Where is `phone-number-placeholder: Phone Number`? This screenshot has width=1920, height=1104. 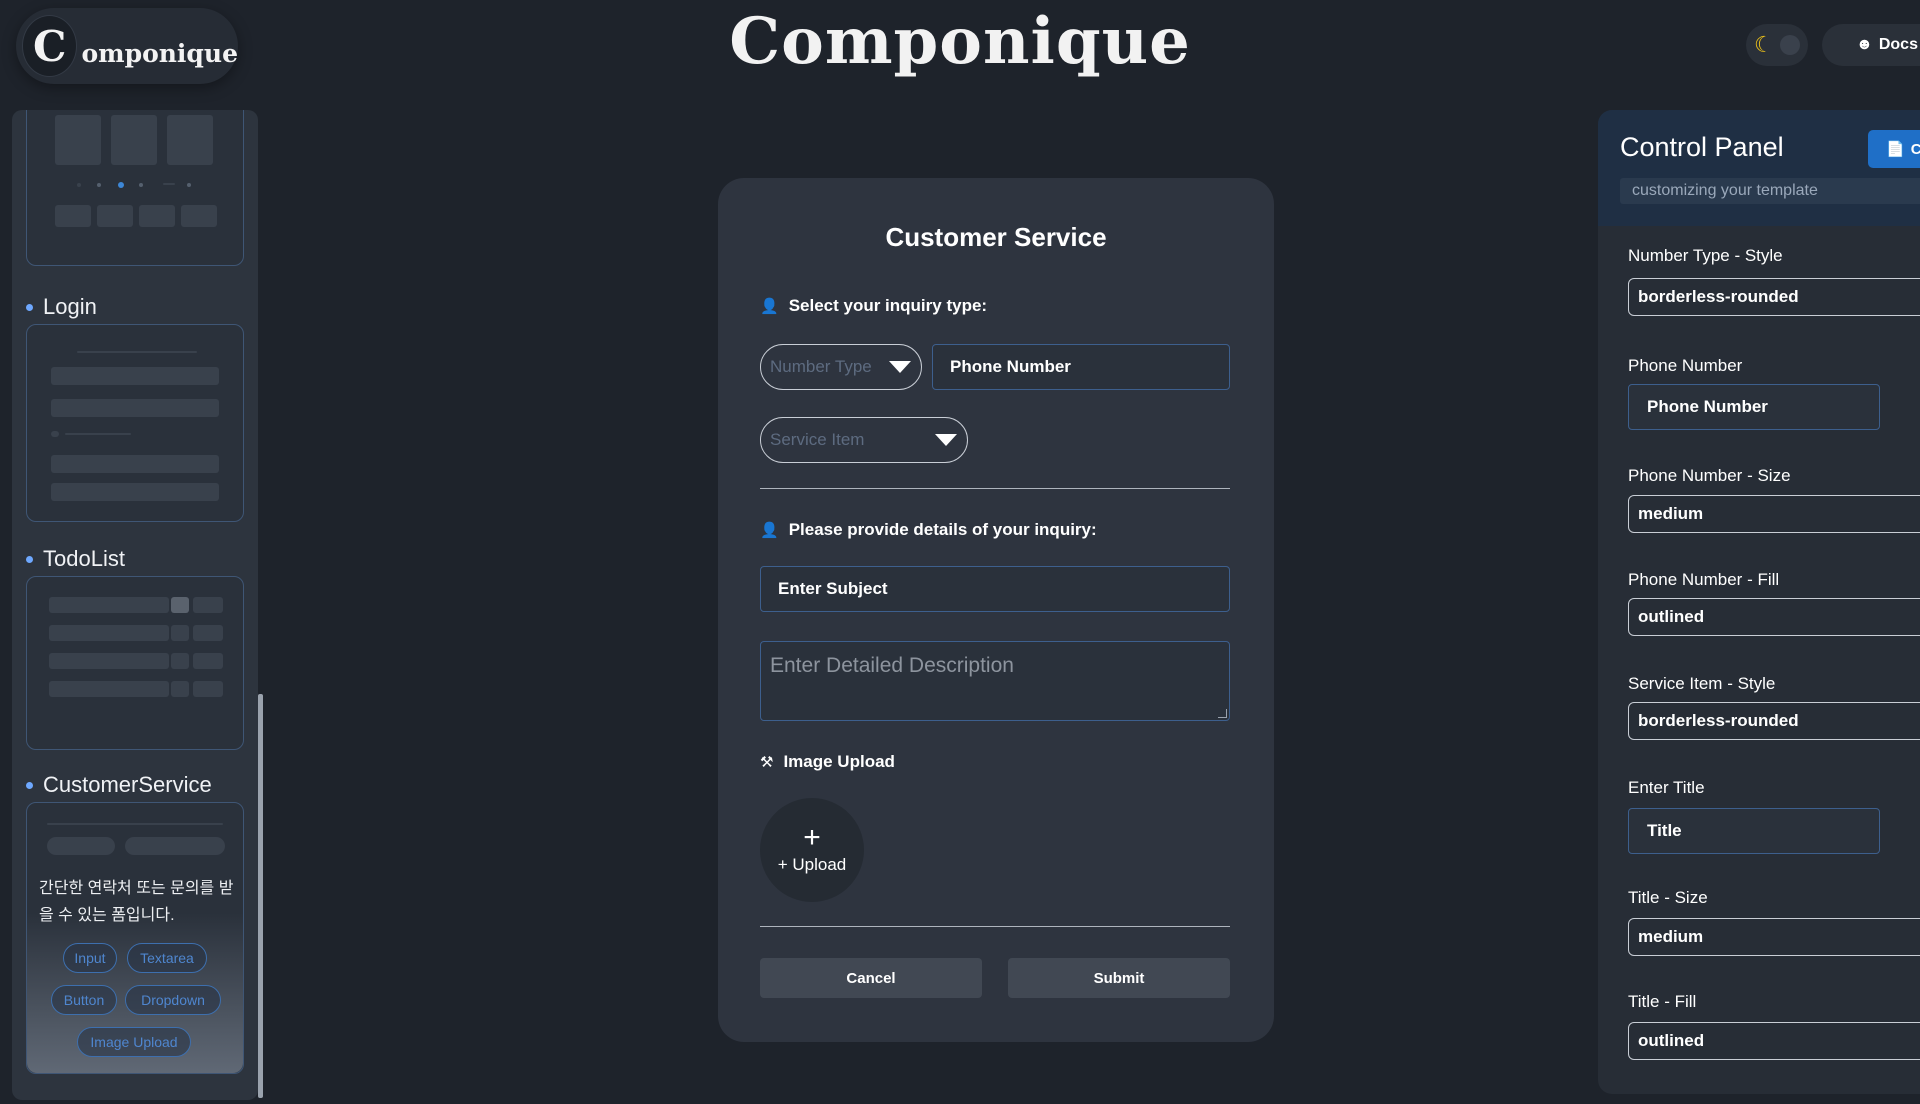
phone-number-placeholder: Phone Number is located at coordinates (1010, 366).